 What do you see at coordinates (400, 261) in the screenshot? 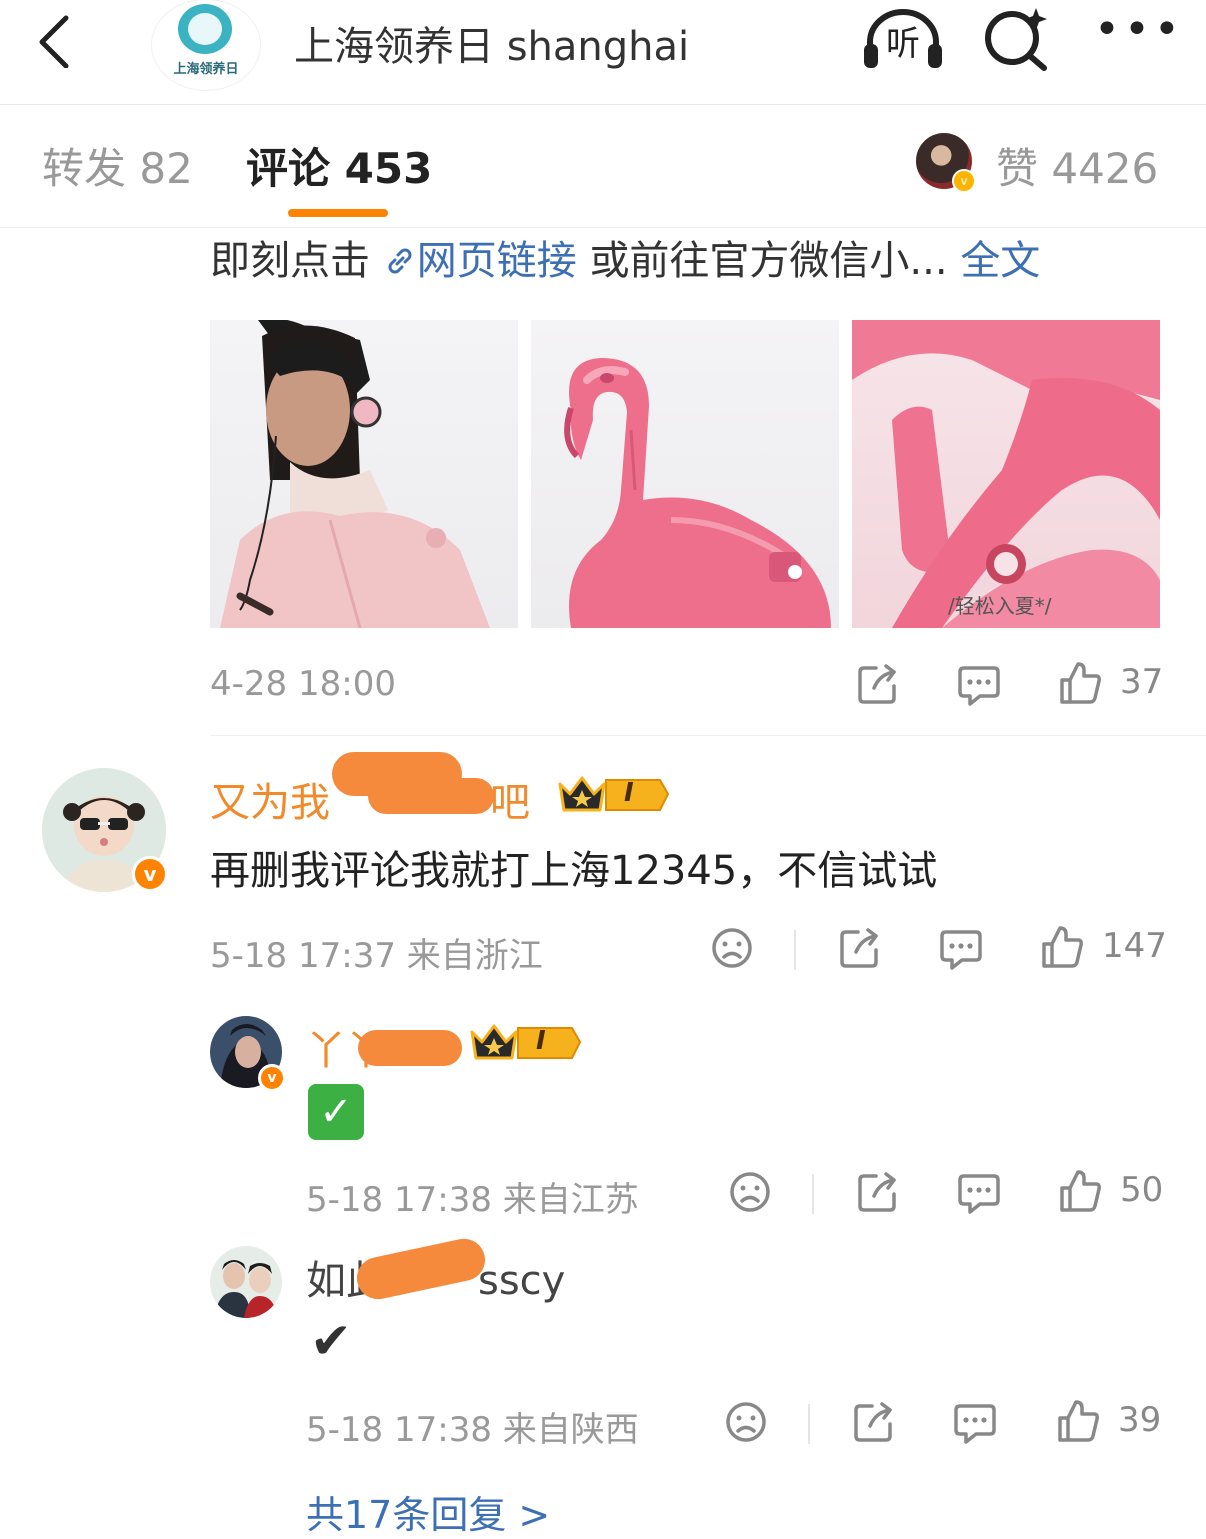
I see `link-icon` at bounding box center [400, 261].